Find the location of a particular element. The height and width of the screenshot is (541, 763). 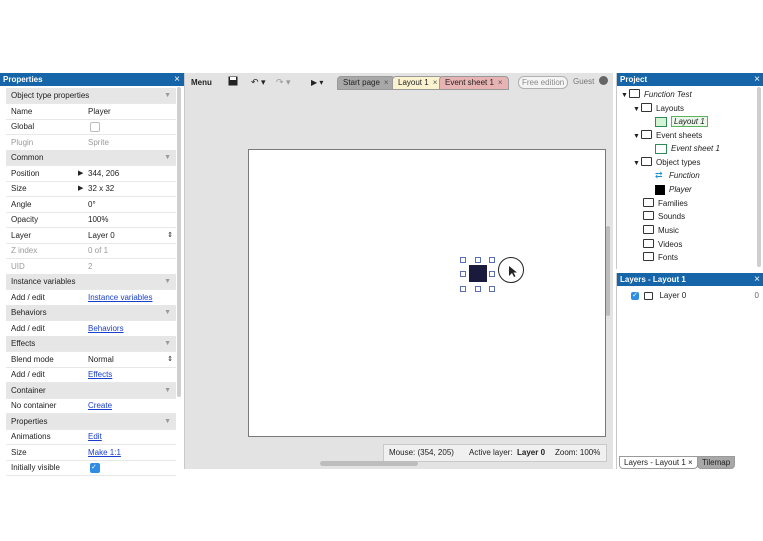

save-icon is located at coordinates (233, 82).